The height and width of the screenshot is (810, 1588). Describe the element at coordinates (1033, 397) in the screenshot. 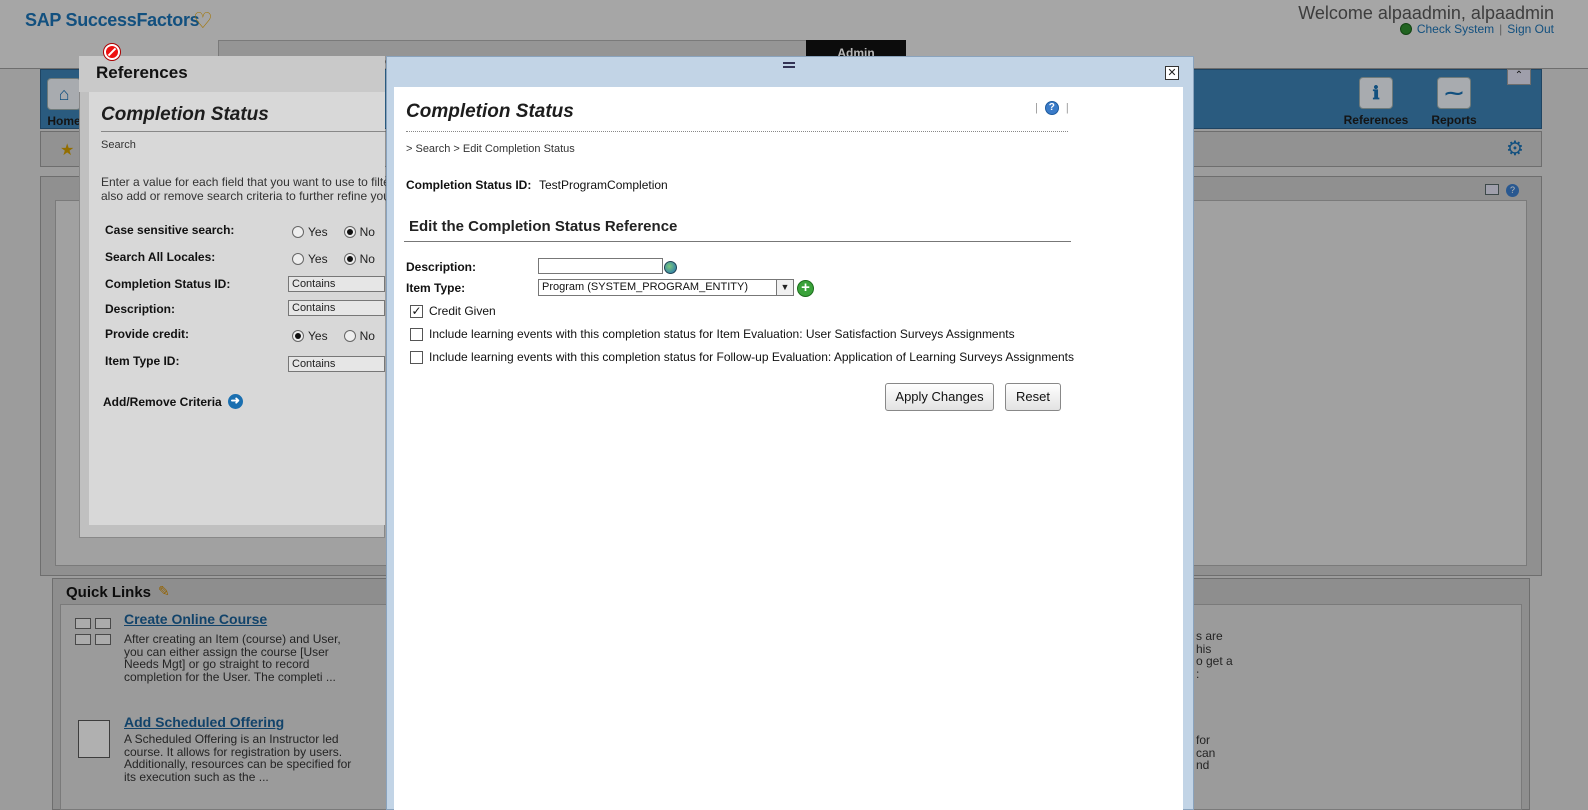

I see `reset-button: Reset` at that location.